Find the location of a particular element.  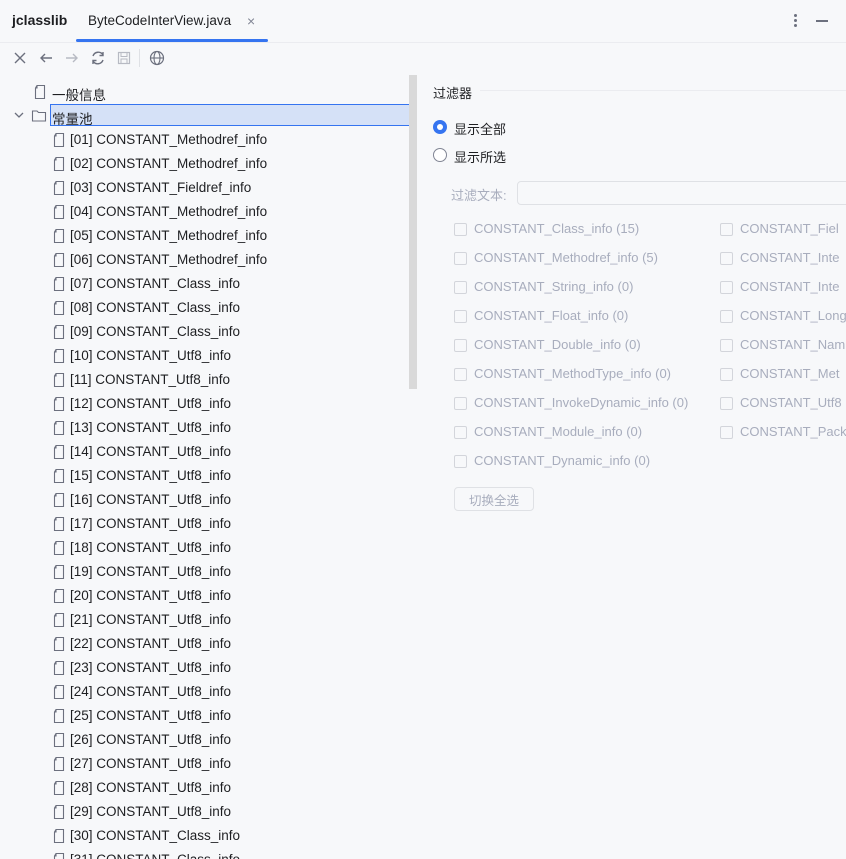

tree-item-constant: [25] CONSTANT_Utf8_info is located at coordinates (209, 716).